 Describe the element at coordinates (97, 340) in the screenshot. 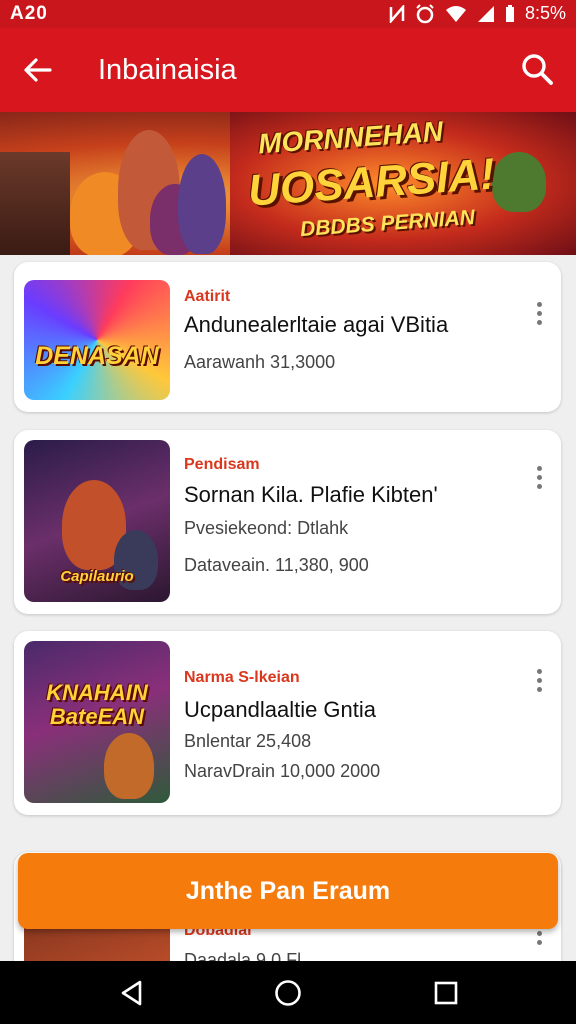

I see `game-thumbnail: DENASAN` at that location.